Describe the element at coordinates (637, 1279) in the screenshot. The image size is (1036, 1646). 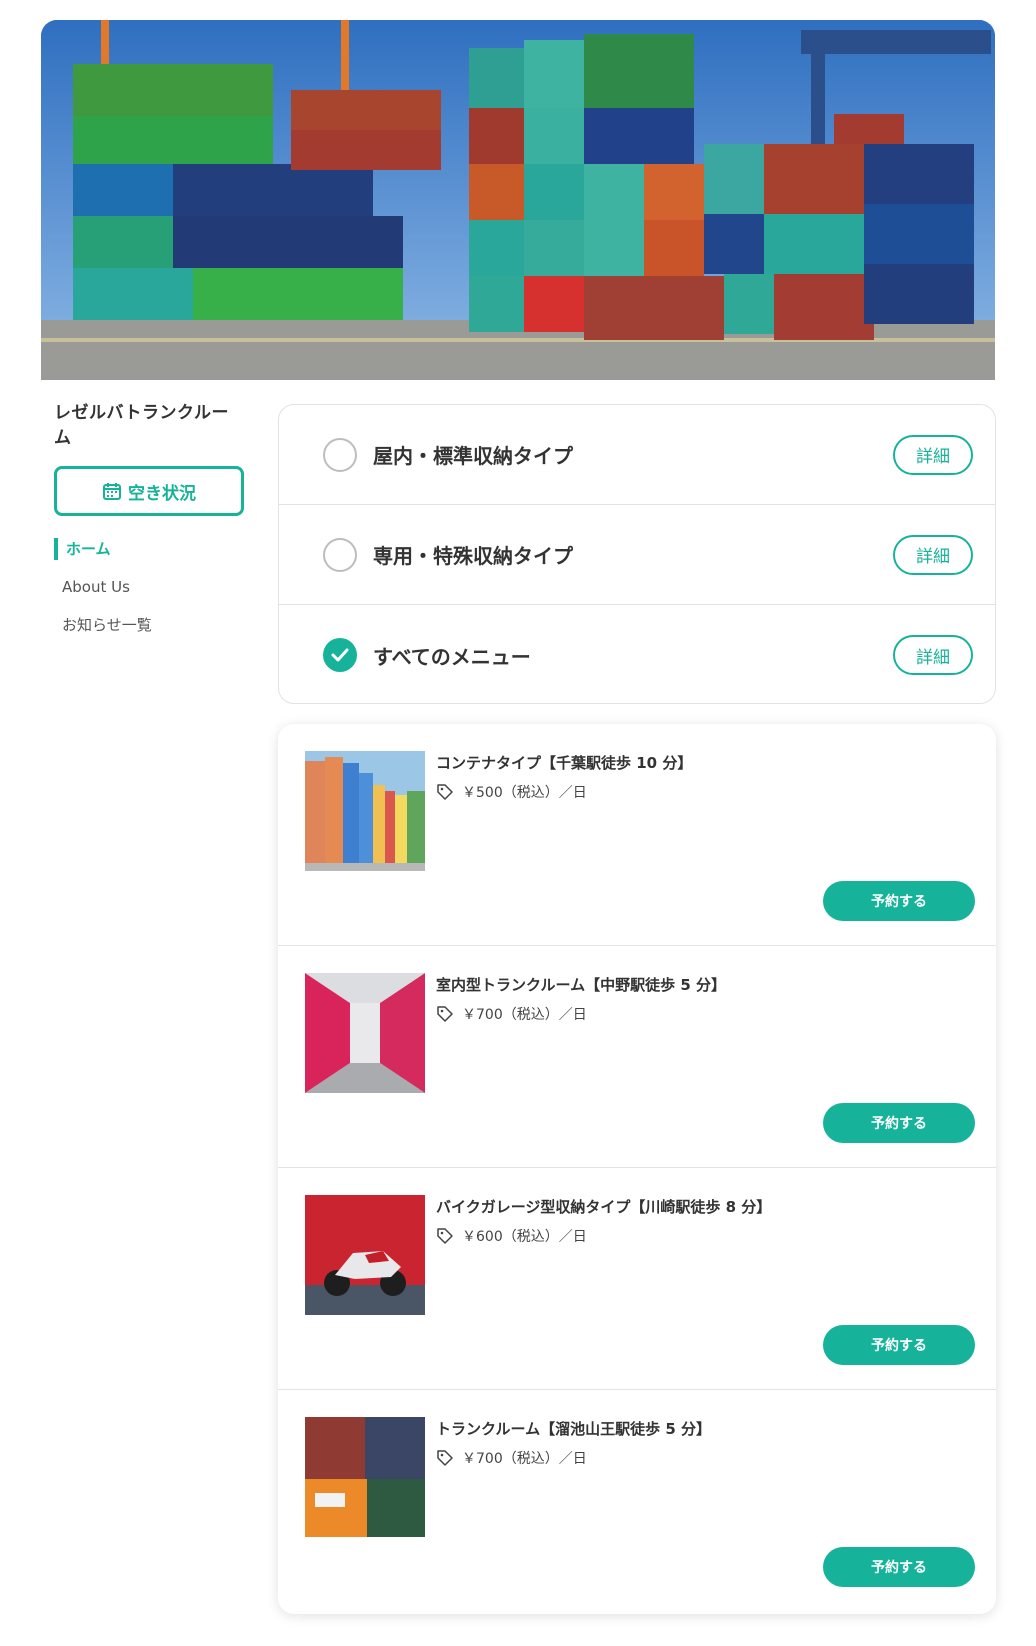
I see `list-item: バイクガレージ型収納タイプ【川崎駅徒歩 8 分】 ￥600（税込）／日 予約する` at that location.